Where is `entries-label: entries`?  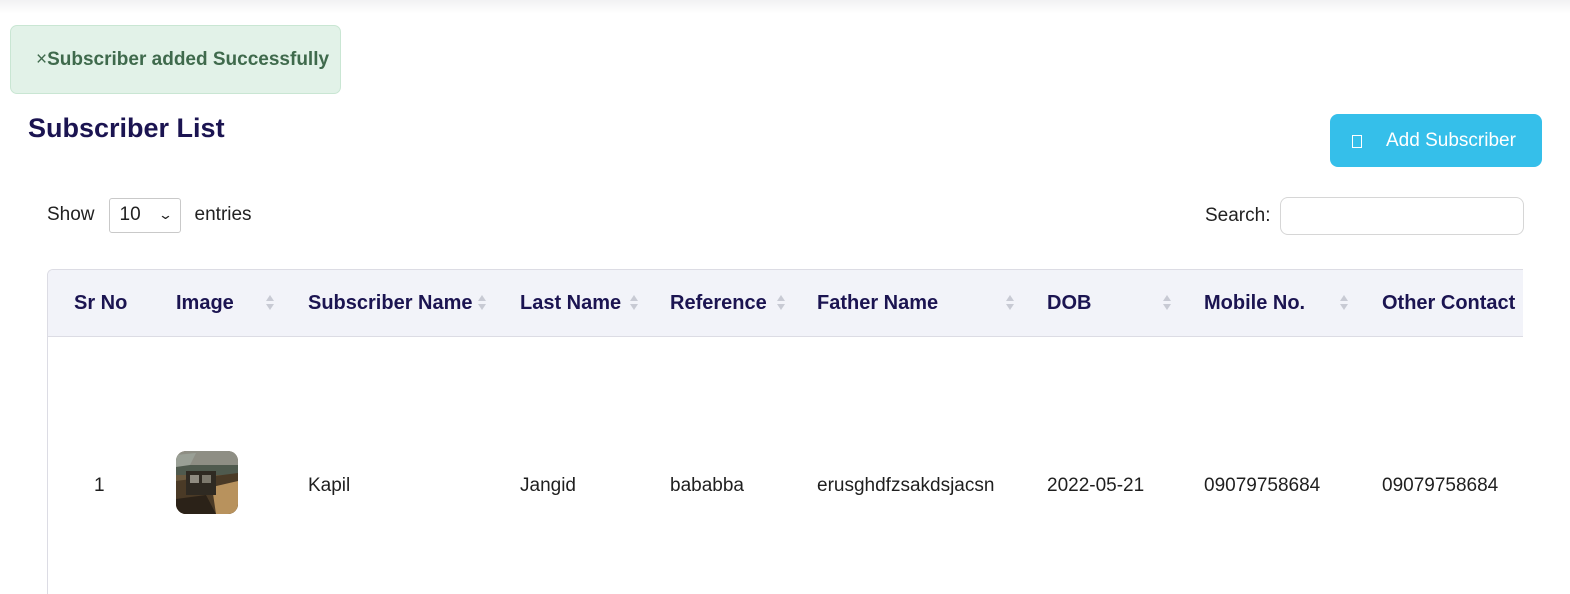
entries-label: entries is located at coordinates (223, 214).